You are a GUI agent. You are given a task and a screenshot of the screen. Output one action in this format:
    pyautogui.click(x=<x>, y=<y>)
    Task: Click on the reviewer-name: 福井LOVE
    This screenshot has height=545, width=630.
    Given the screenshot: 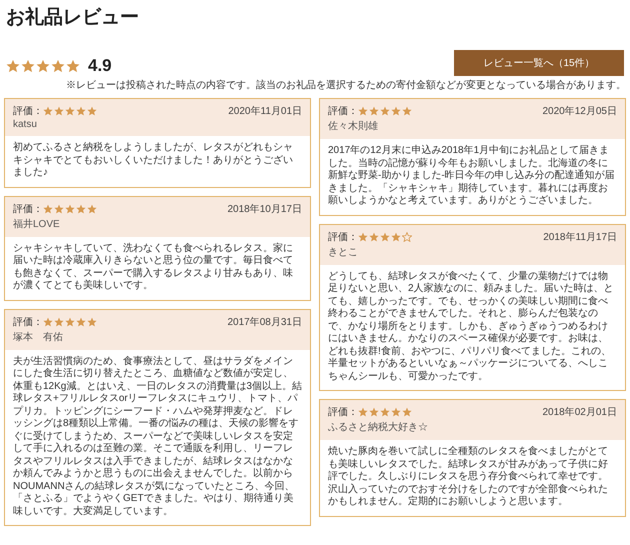 What is the action you would take?
    pyautogui.click(x=37, y=224)
    